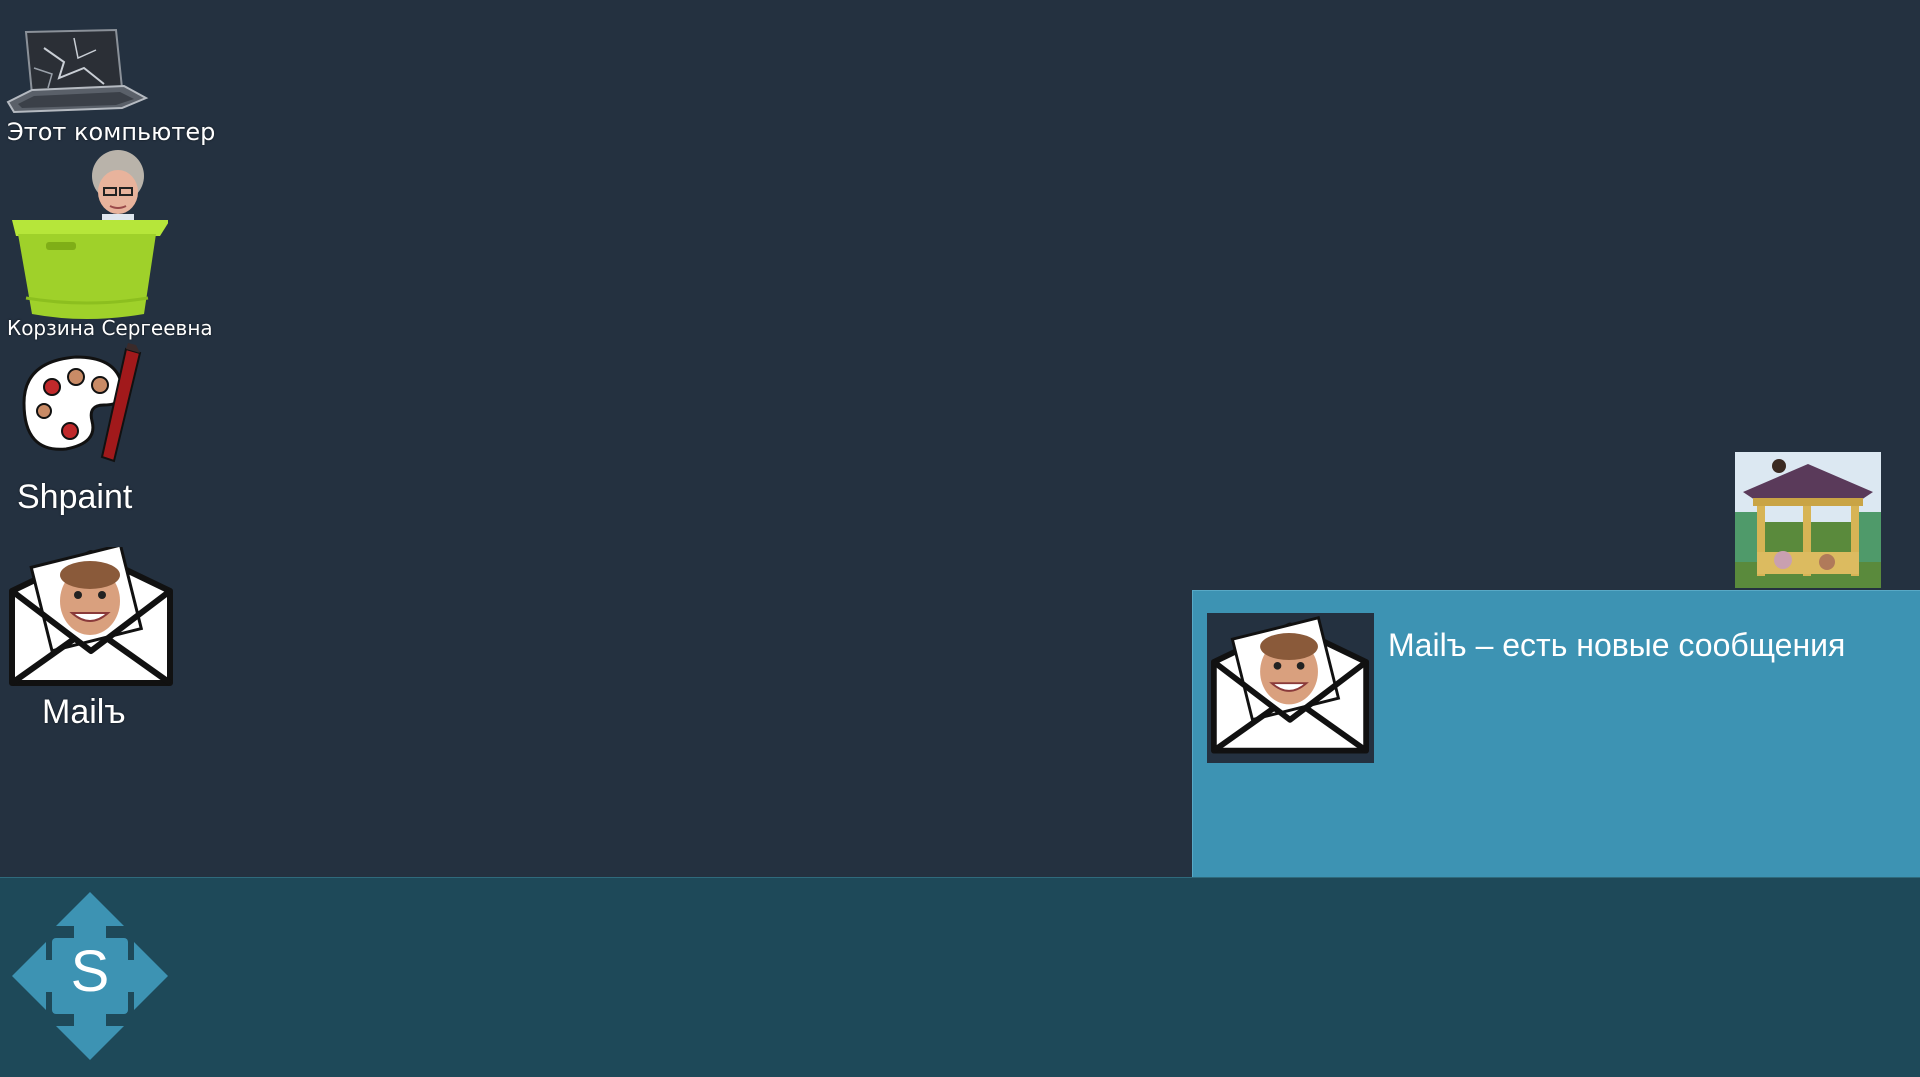  What do you see at coordinates (75, 497) in the screenshot?
I see `desktop-icon-label: Shpaint` at bounding box center [75, 497].